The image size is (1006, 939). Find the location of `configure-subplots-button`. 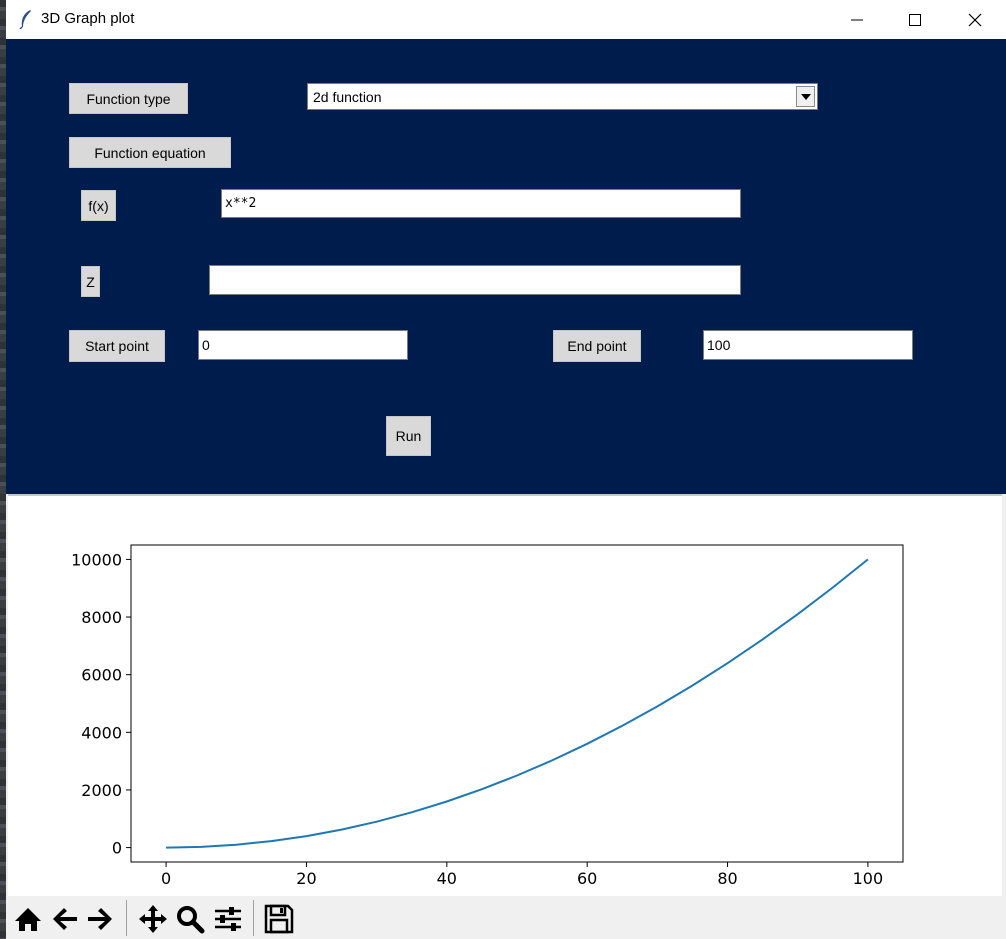

configure-subplots-button is located at coordinates (228, 919).